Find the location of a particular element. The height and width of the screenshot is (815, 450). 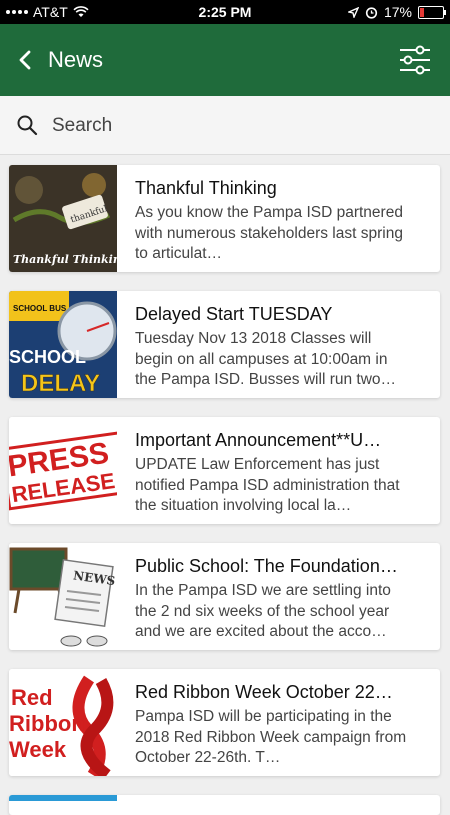

back-button is located at coordinates (26, 60).